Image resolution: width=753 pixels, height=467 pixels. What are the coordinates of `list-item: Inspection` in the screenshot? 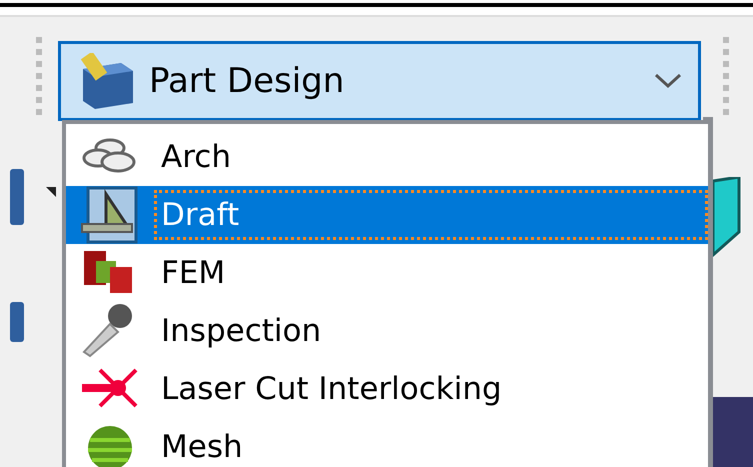 It's located at (387, 331).